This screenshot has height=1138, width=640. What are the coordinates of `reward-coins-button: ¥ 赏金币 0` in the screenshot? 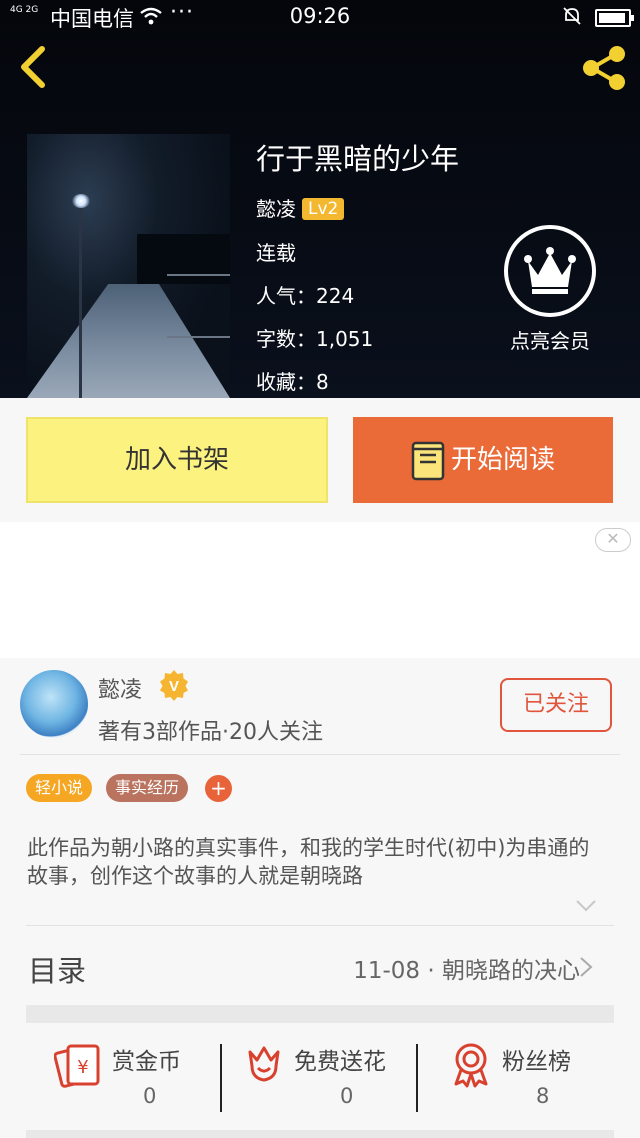 It's located at (134, 1070).